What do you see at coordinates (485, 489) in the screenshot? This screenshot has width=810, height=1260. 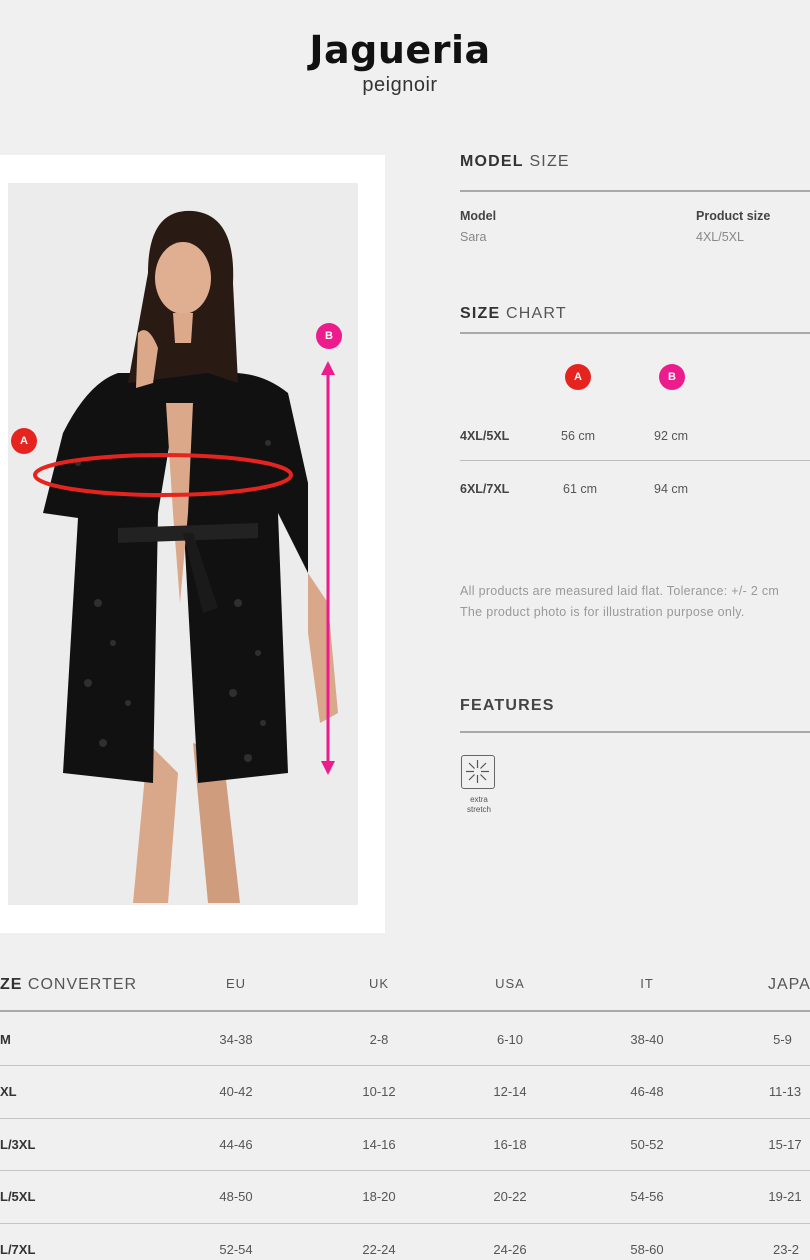 I see `size-chart-row-size: 6XL/7XL` at bounding box center [485, 489].